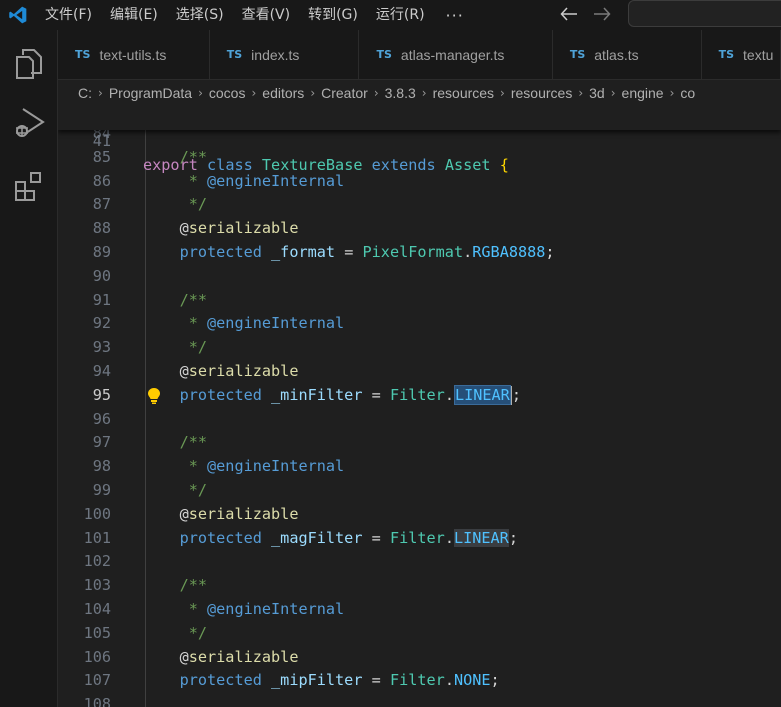 Image resolution: width=781 pixels, height=707 pixels. What do you see at coordinates (419, 562) in the screenshot?
I see `code-line: 102` at bounding box center [419, 562].